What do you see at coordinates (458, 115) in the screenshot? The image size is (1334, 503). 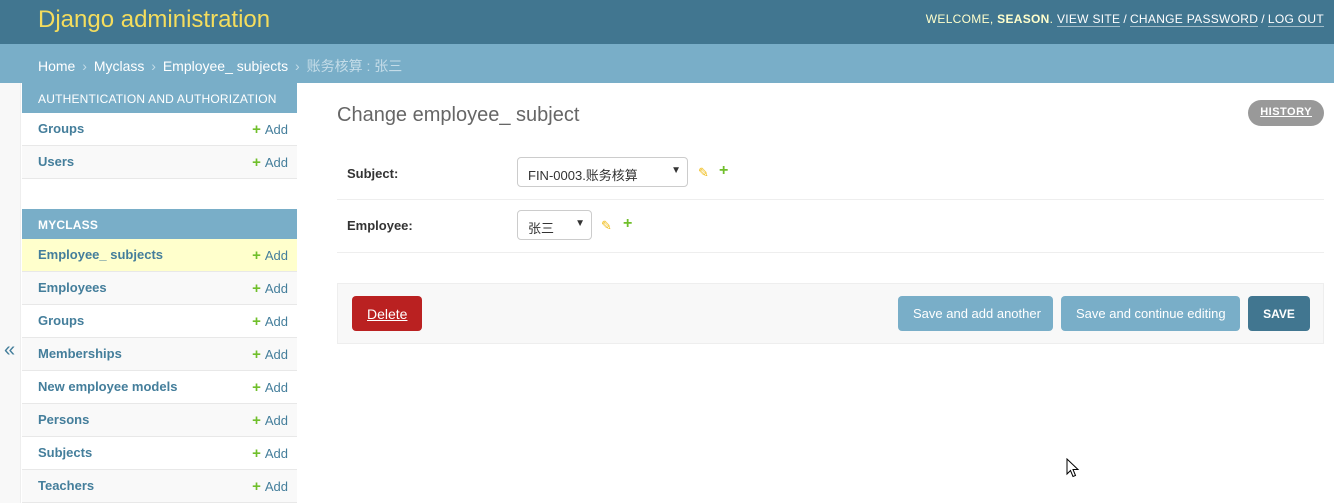 I see `page-title: Change employee_ subject` at bounding box center [458, 115].